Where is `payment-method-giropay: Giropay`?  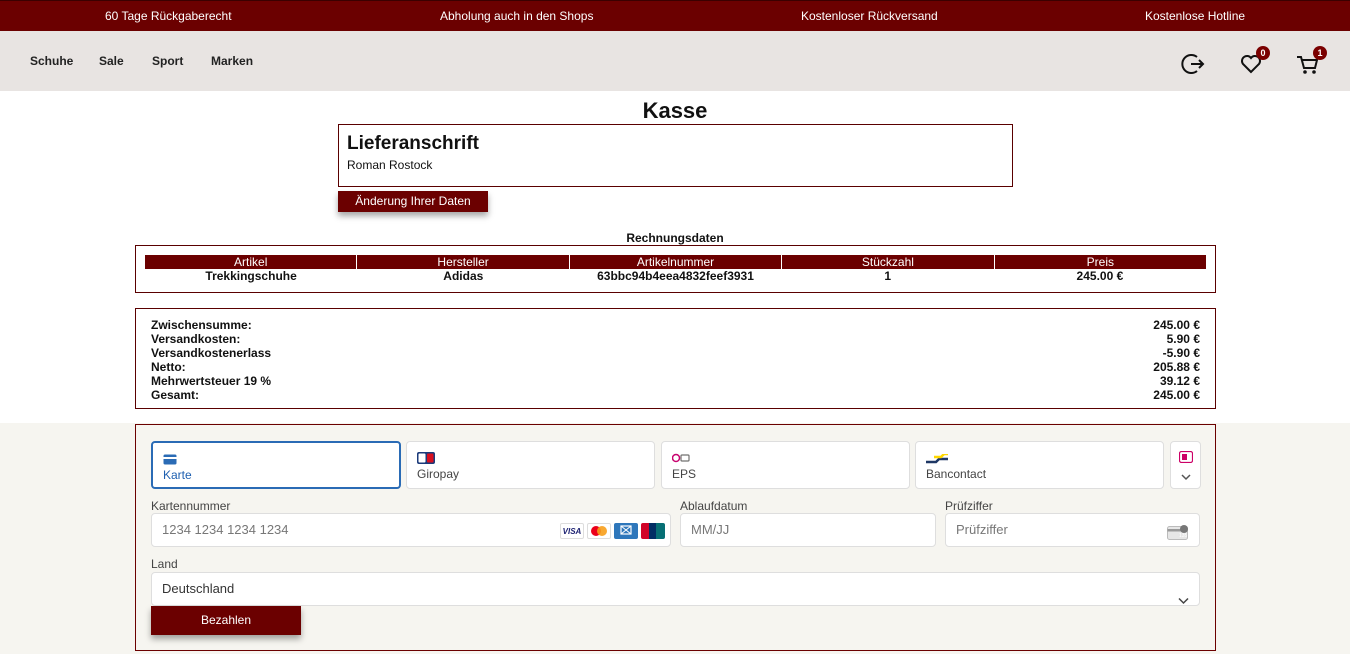 payment-method-giropay: Giropay is located at coordinates (530, 465).